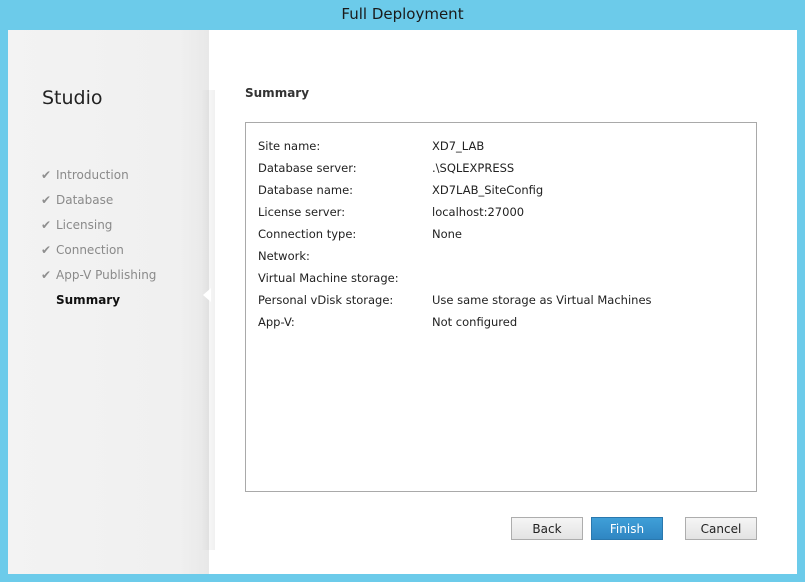 This screenshot has width=805, height=582. Describe the element at coordinates (455, 256) in the screenshot. I see `summary-row-network: Network:` at that location.